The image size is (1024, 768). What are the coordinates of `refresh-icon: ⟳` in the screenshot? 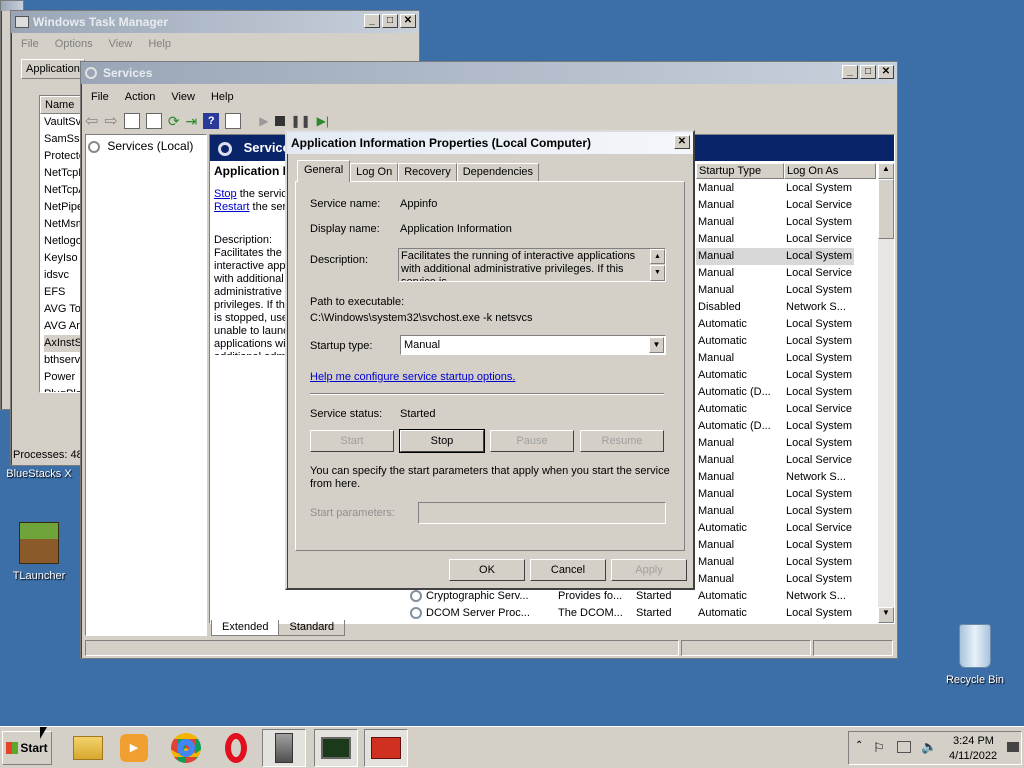 It's located at (174, 121).